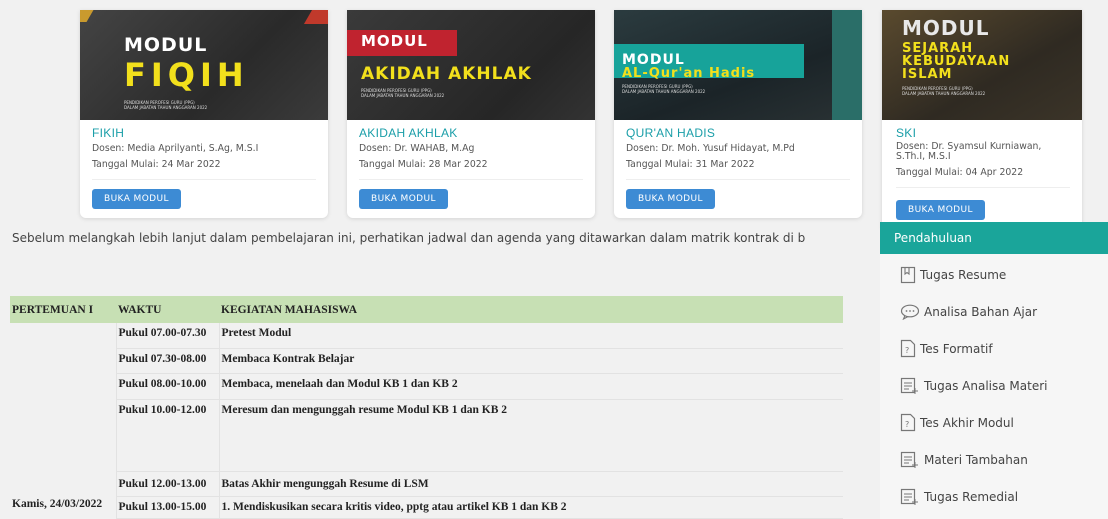 The width and height of the screenshot is (1108, 519). I want to click on column-header: WAKTU, so click(167, 309).